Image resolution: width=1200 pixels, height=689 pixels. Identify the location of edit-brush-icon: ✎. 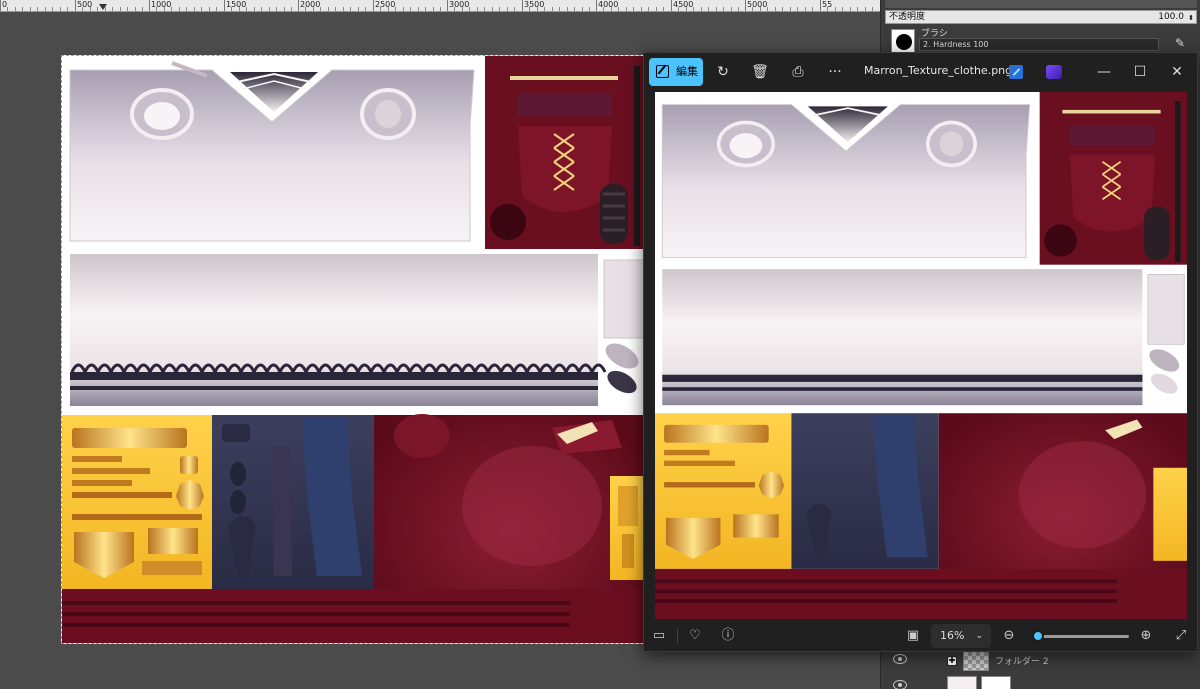
(1183, 43).